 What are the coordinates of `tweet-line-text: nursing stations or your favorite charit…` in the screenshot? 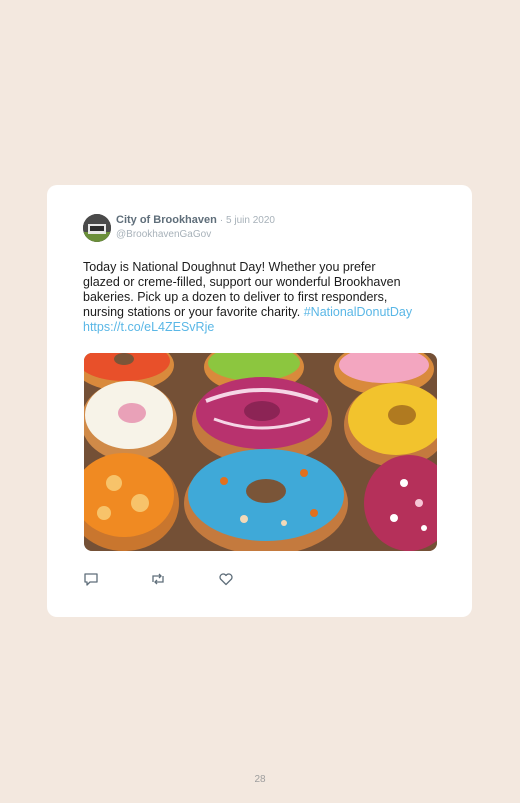 It's located at (192, 312).